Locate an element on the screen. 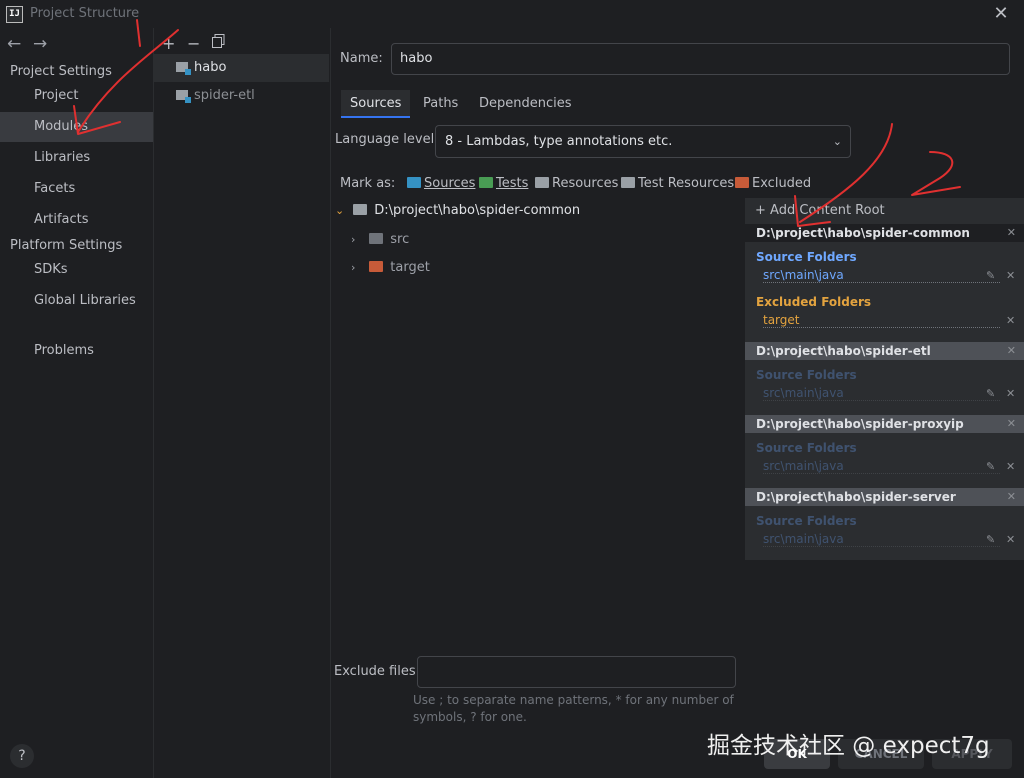 The image size is (1024, 778). mark-excluded-button: Excluded is located at coordinates (773, 183).